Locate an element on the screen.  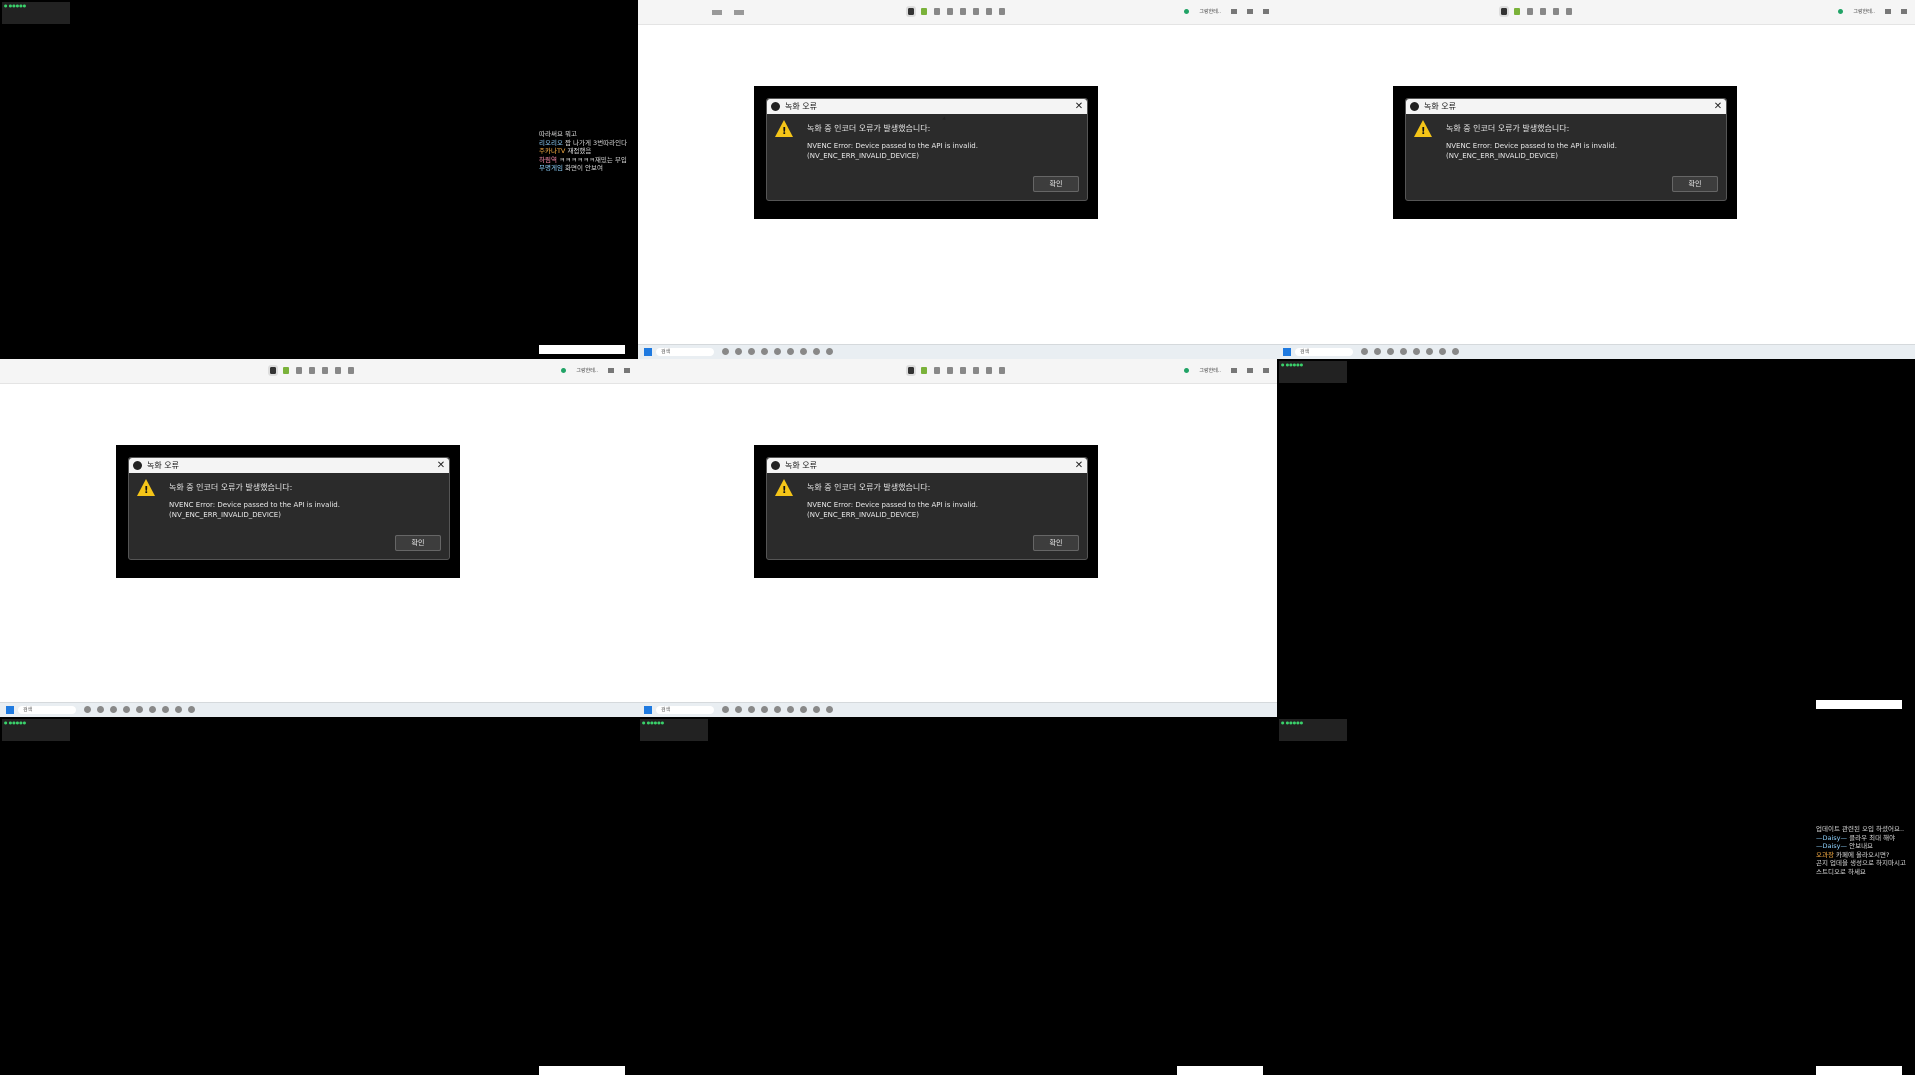
view-icon is located at coordinates (717, 12).